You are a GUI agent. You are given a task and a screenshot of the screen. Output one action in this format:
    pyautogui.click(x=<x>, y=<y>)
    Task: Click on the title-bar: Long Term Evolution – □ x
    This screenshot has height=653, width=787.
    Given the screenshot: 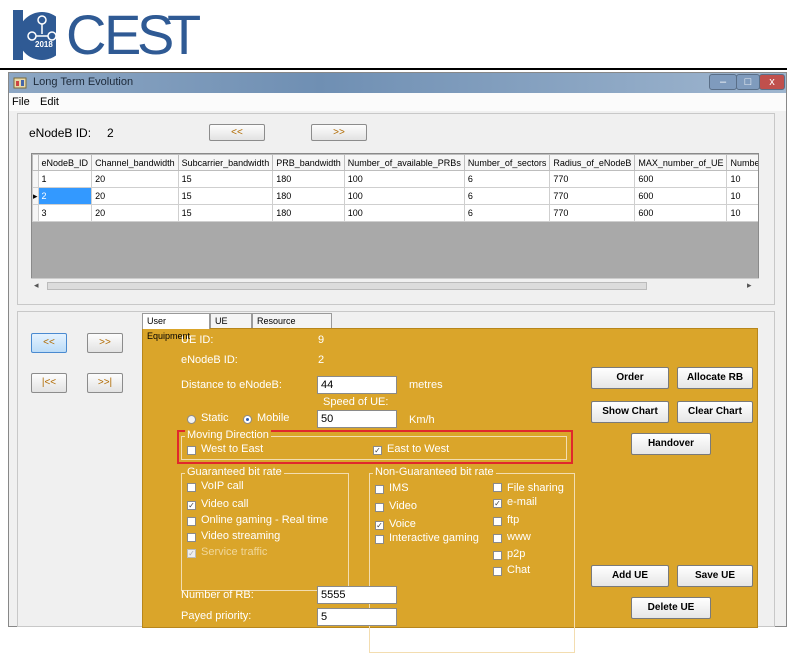 What is the action you would take?
    pyautogui.click(x=397, y=83)
    